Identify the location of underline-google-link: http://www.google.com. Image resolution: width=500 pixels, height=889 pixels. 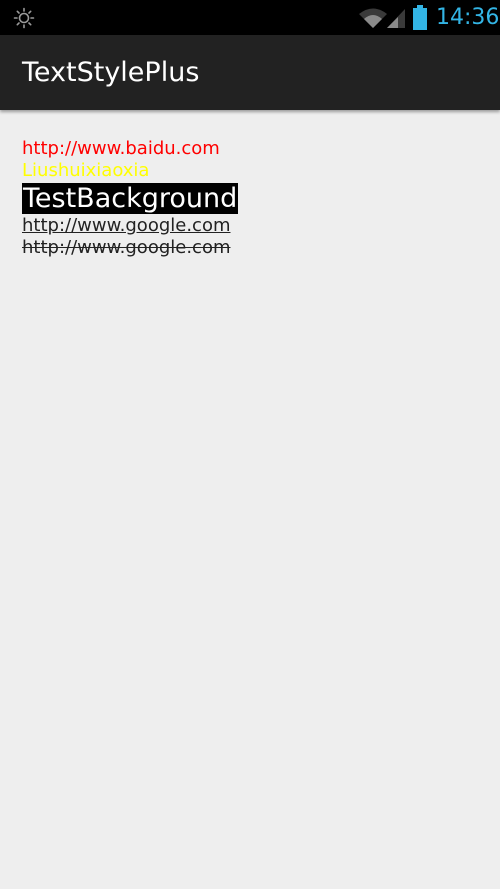
(130, 226).